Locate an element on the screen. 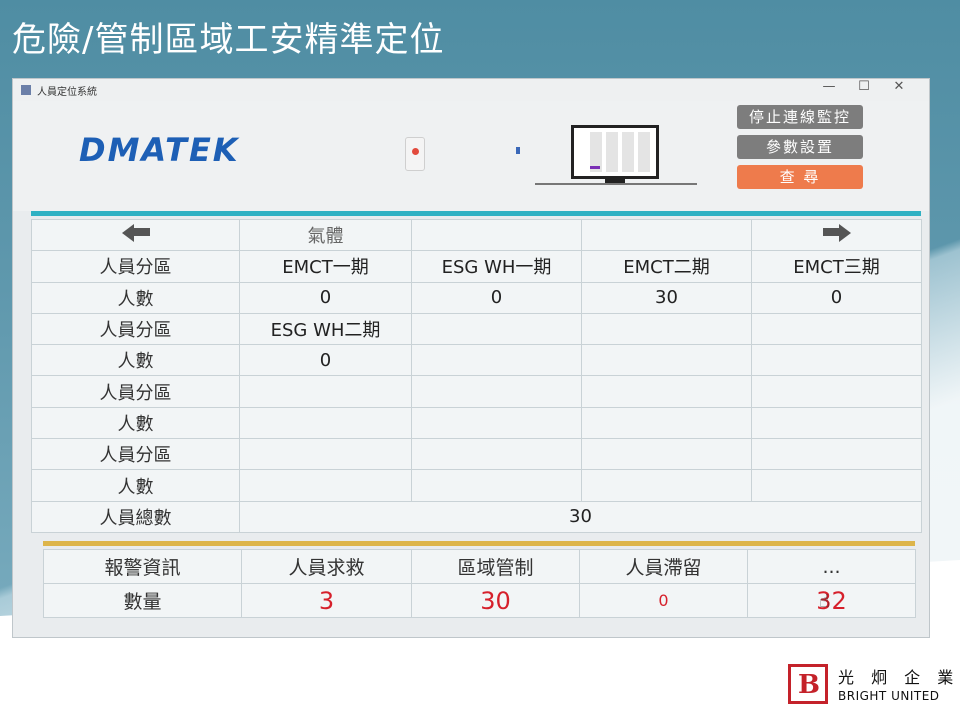 This screenshot has height=720, width=960. category-label: 氣體 is located at coordinates (325, 235).